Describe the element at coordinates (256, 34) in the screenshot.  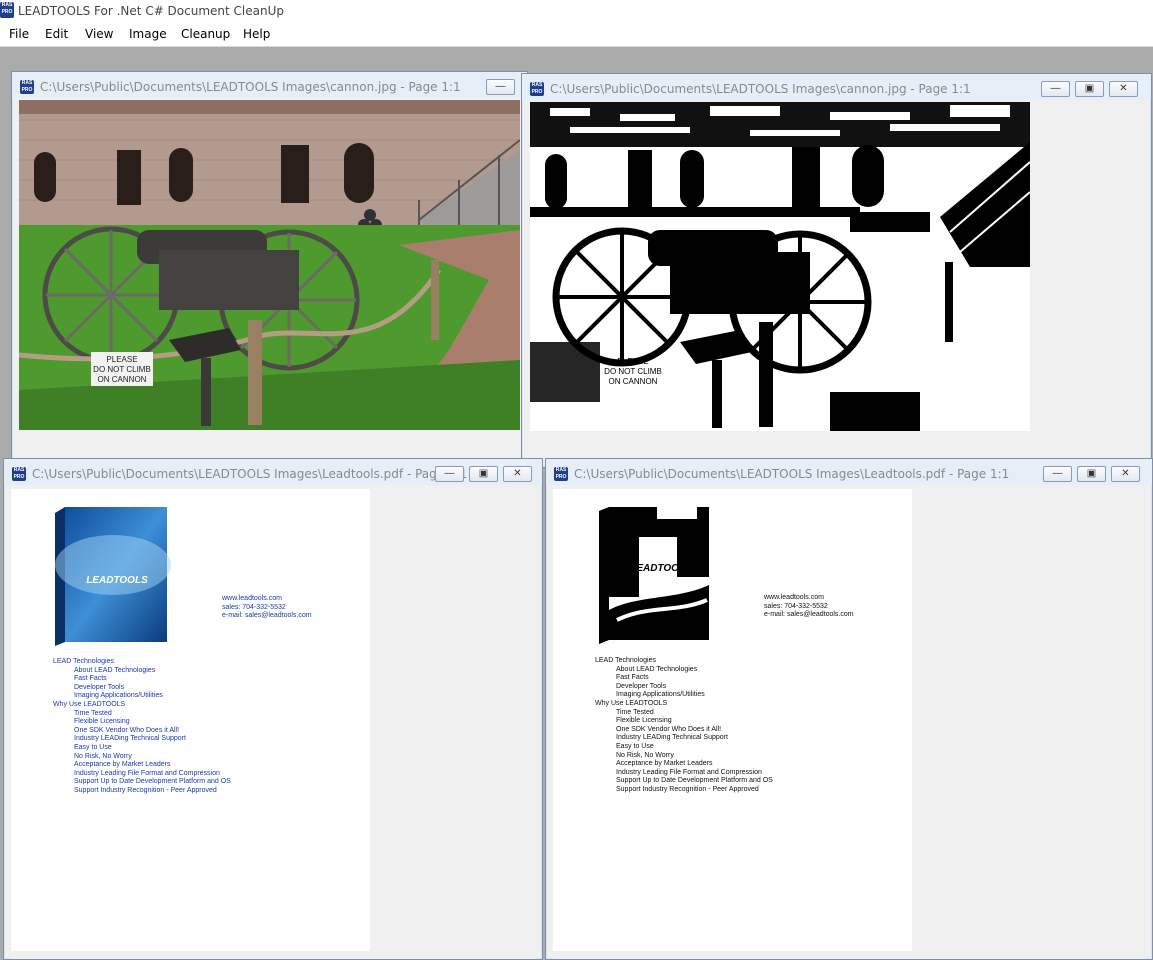
I see `menu-help: Help` at that location.